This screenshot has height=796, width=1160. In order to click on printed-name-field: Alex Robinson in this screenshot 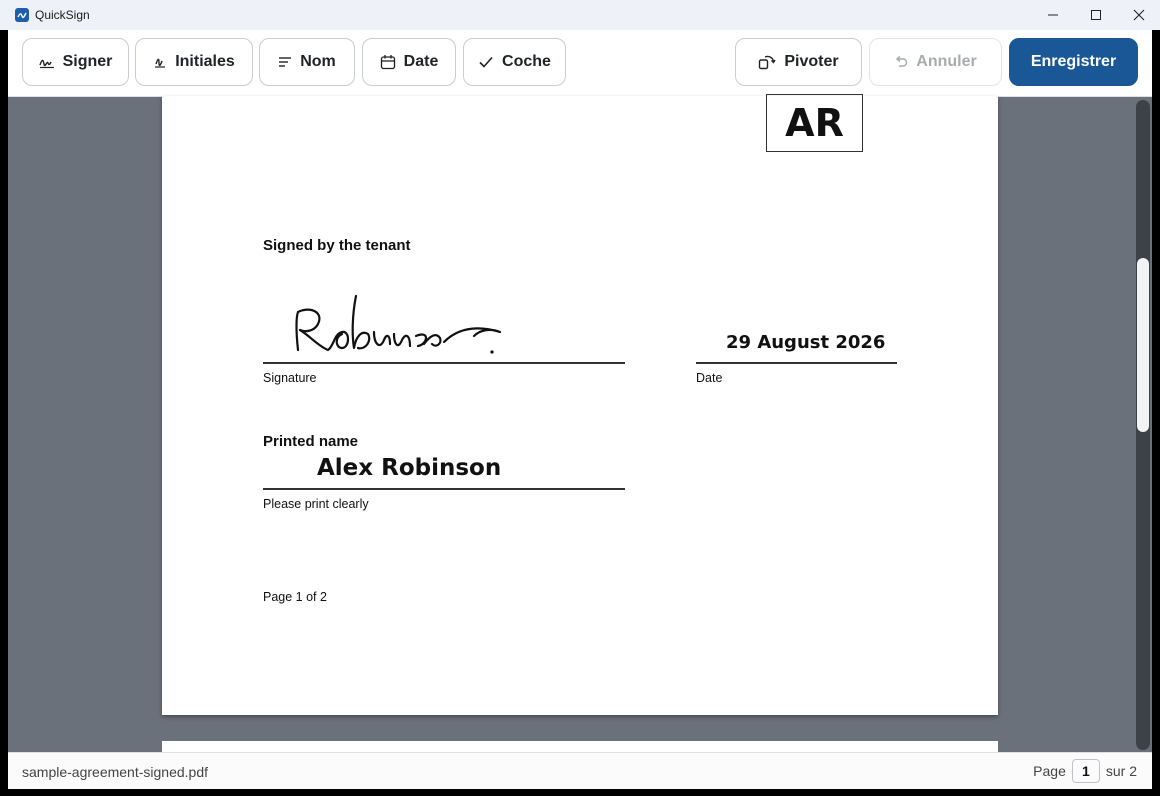, I will do `click(409, 468)`.